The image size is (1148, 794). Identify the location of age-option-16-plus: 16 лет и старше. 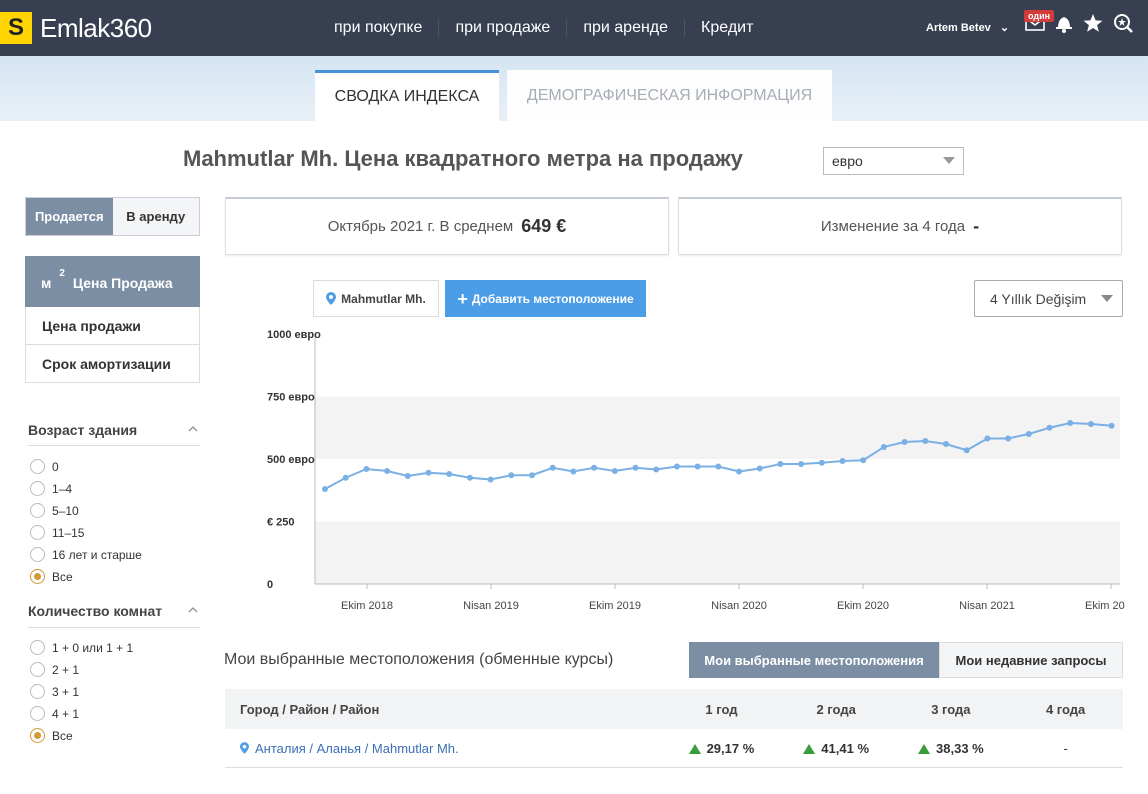
(86, 554).